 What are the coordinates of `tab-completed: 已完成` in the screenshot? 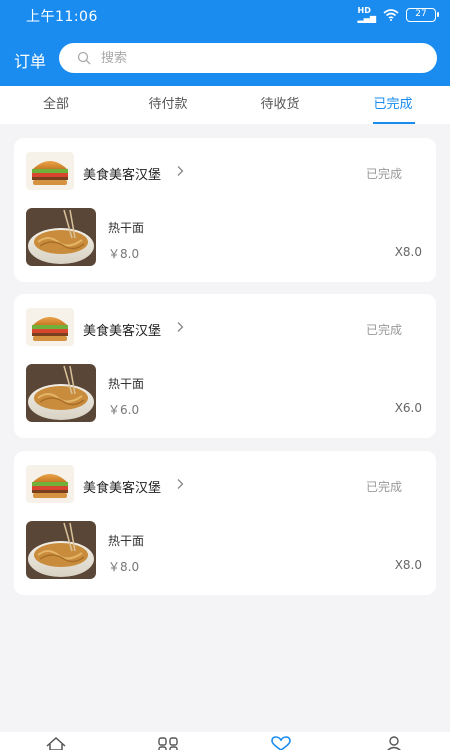 It's located at (393, 105).